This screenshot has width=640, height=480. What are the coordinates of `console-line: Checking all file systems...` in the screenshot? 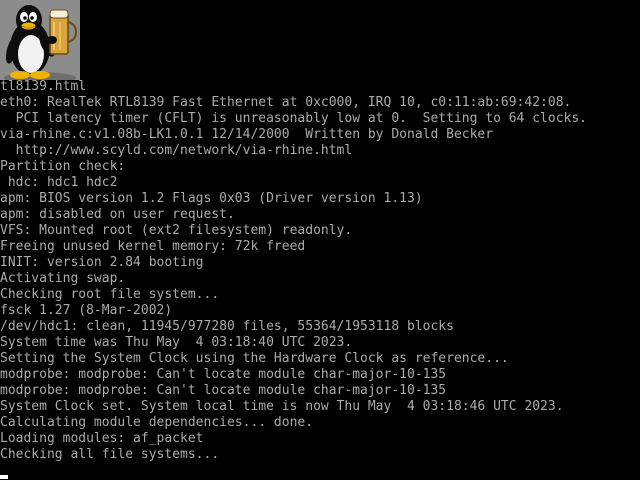 It's located at (110, 454).